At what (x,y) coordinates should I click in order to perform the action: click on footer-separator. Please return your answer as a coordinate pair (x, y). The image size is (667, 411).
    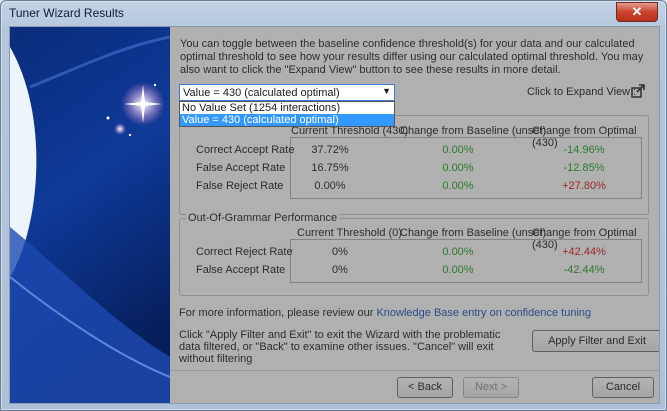
    Looking at the image, I should click on (414, 370).